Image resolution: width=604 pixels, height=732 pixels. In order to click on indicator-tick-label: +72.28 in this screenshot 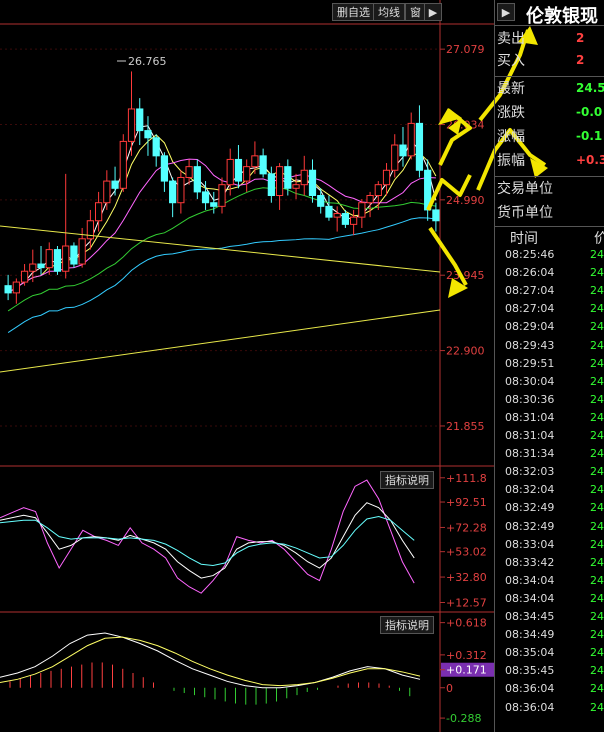, I will do `click(466, 527)`.